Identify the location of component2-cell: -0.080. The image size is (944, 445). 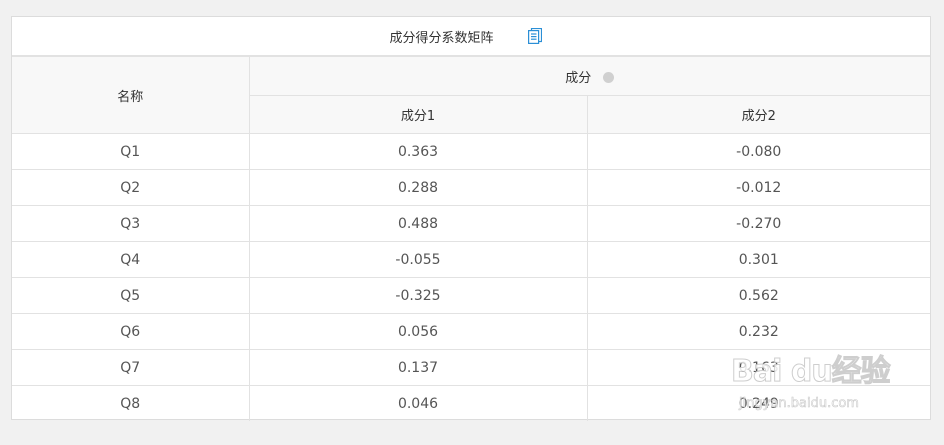
(758, 151).